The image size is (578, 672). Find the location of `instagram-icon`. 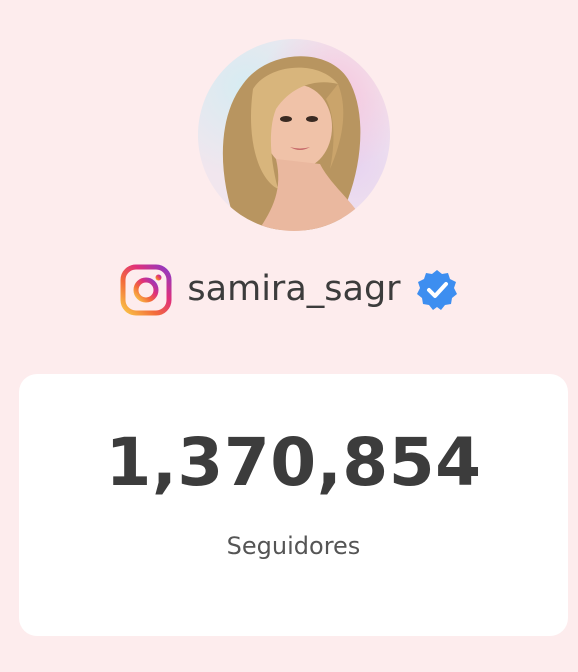

instagram-icon is located at coordinates (146, 290).